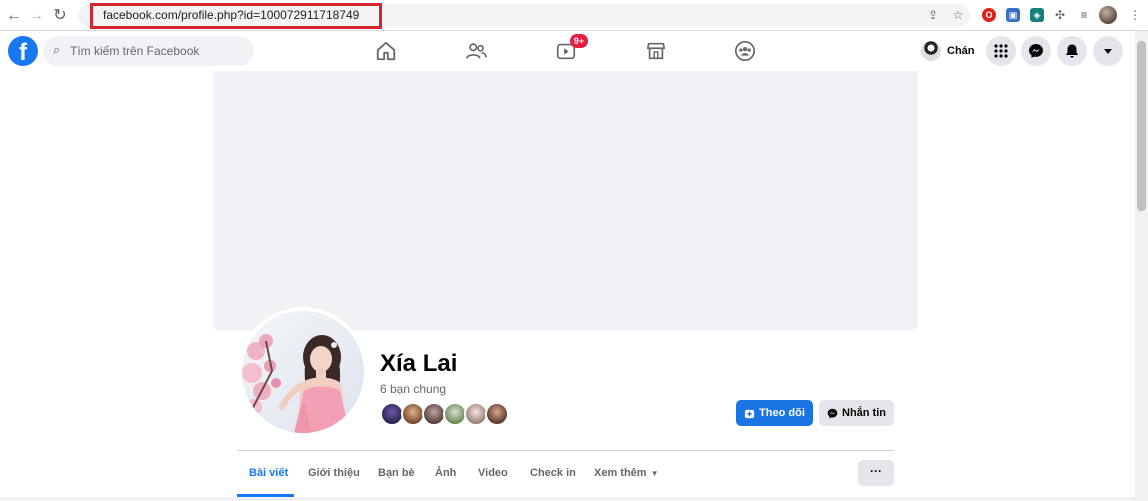 This screenshot has width=1148, height=501. I want to click on home-tab, so click(386, 51).